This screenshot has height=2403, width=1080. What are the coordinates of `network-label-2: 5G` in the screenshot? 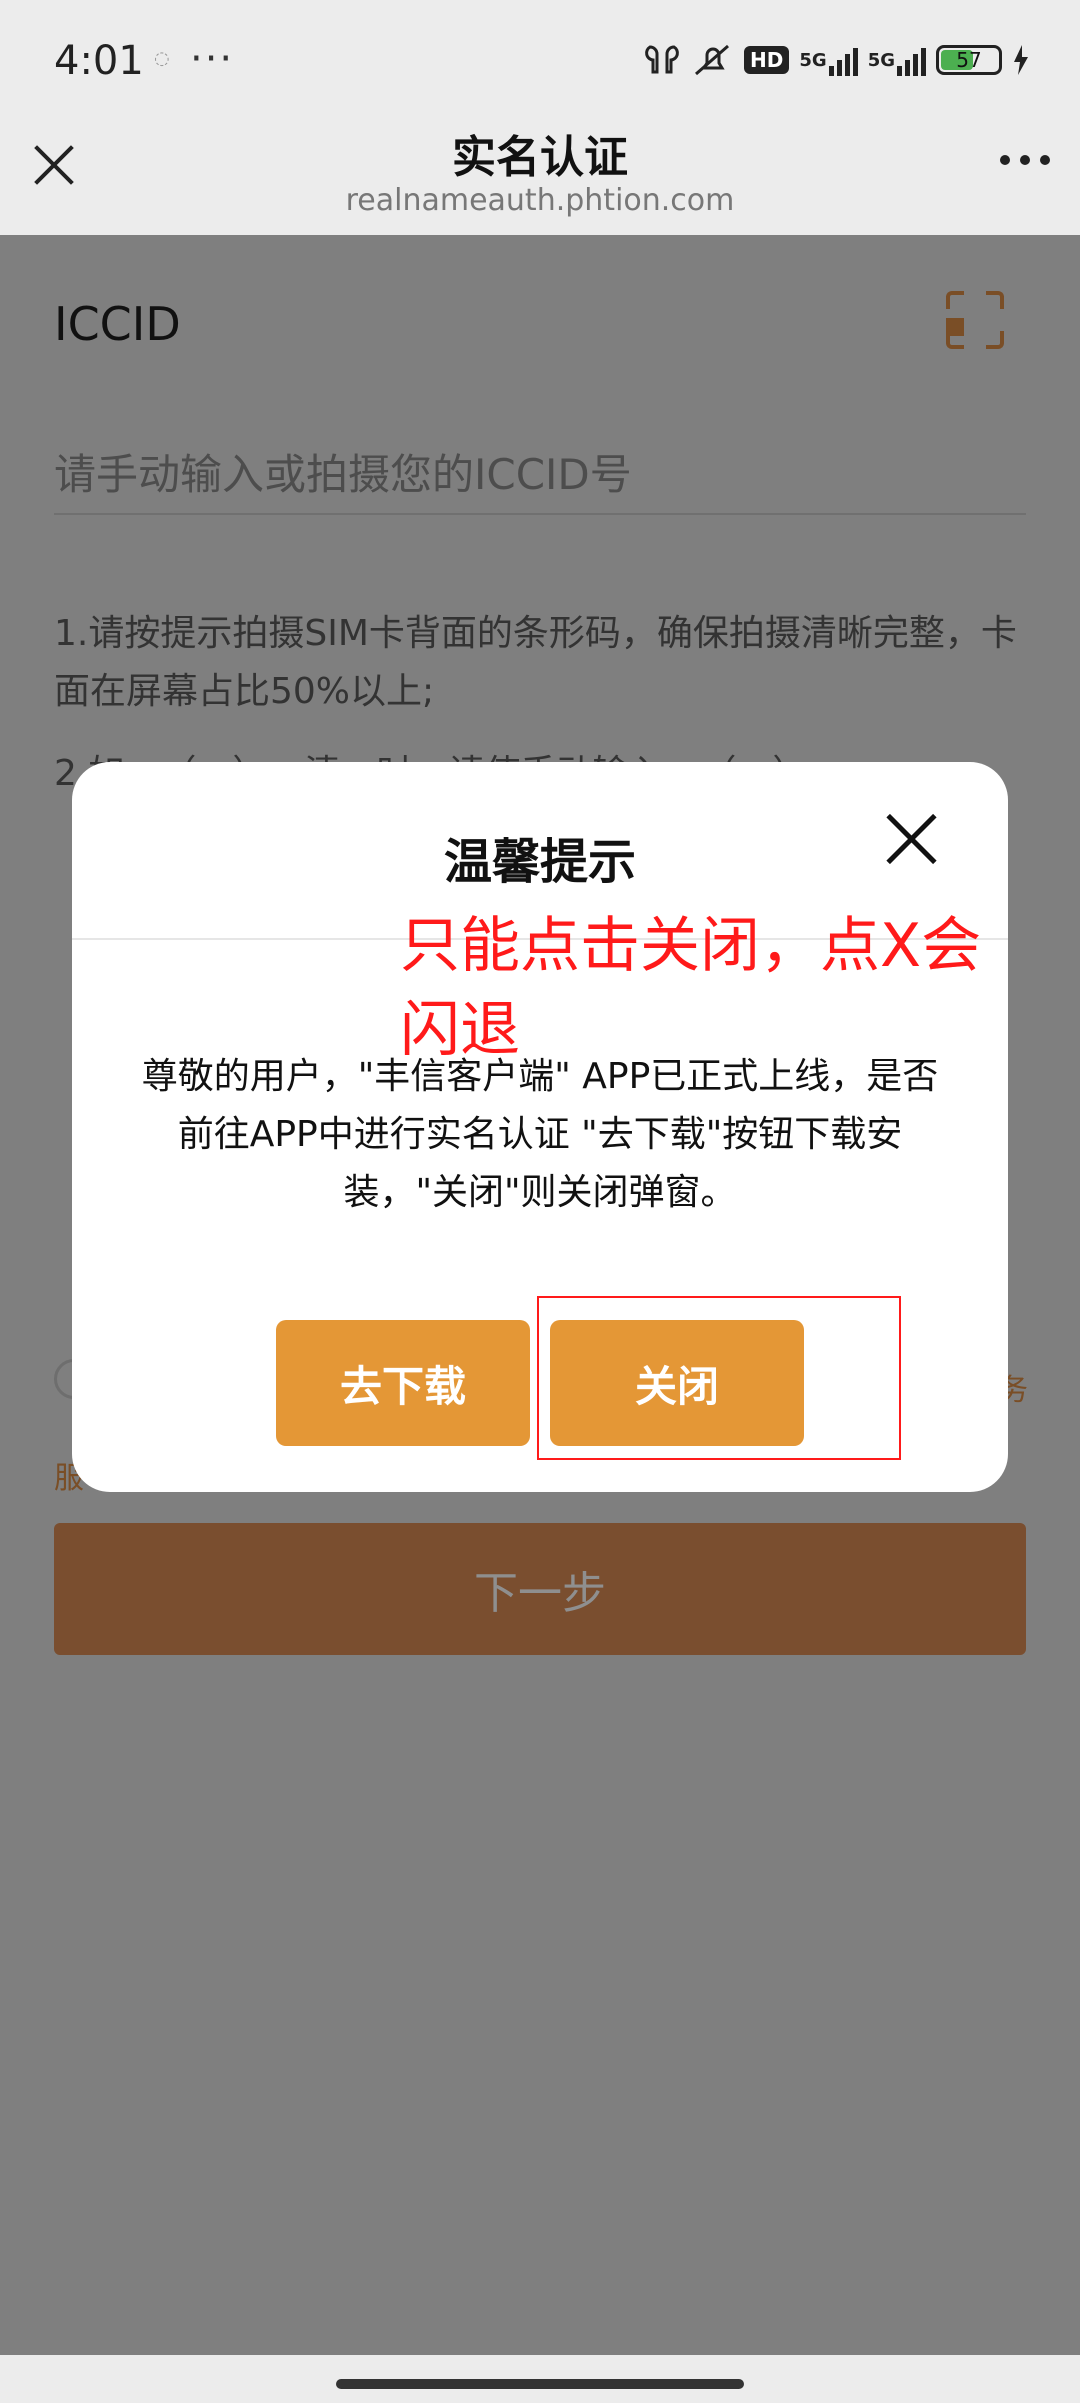 It's located at (881, 60).